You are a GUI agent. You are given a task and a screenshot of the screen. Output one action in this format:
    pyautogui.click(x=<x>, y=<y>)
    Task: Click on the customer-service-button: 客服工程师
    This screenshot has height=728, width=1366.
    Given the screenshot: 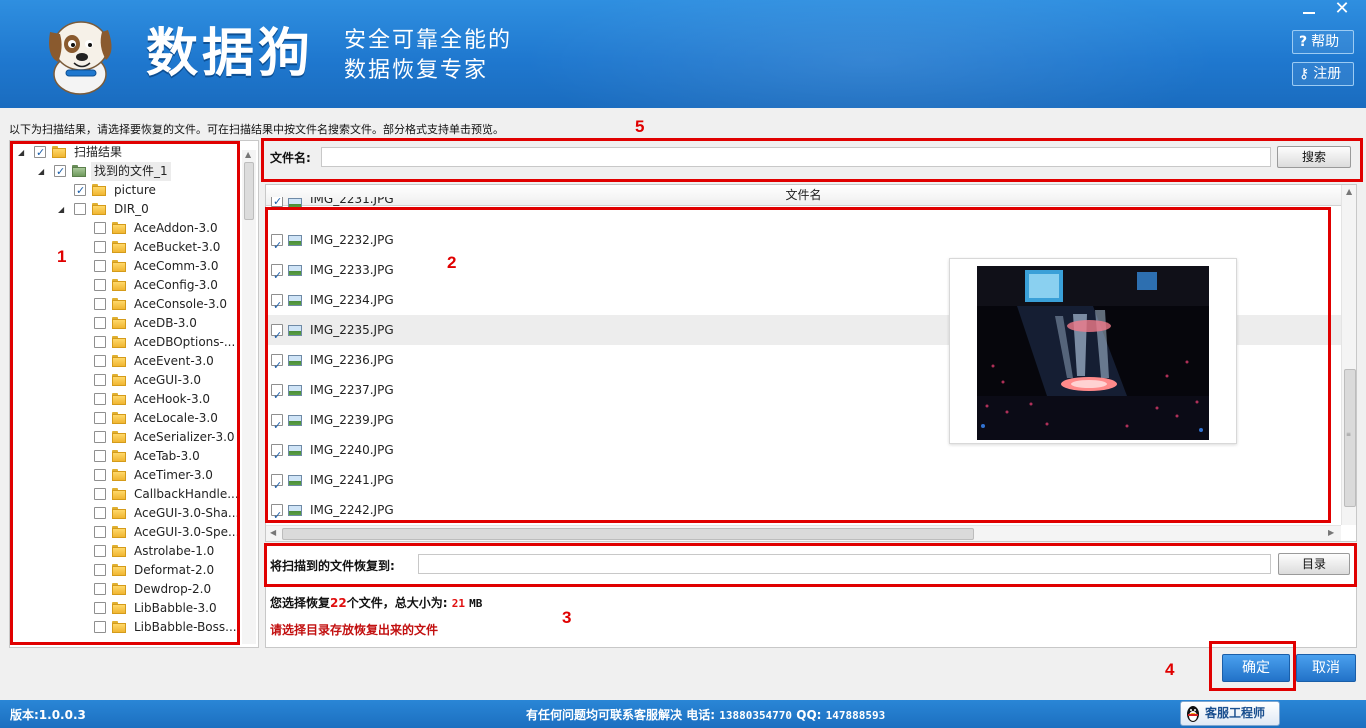 What is the action you would take?
    pyautogui.click(x=1230, y=713)
    